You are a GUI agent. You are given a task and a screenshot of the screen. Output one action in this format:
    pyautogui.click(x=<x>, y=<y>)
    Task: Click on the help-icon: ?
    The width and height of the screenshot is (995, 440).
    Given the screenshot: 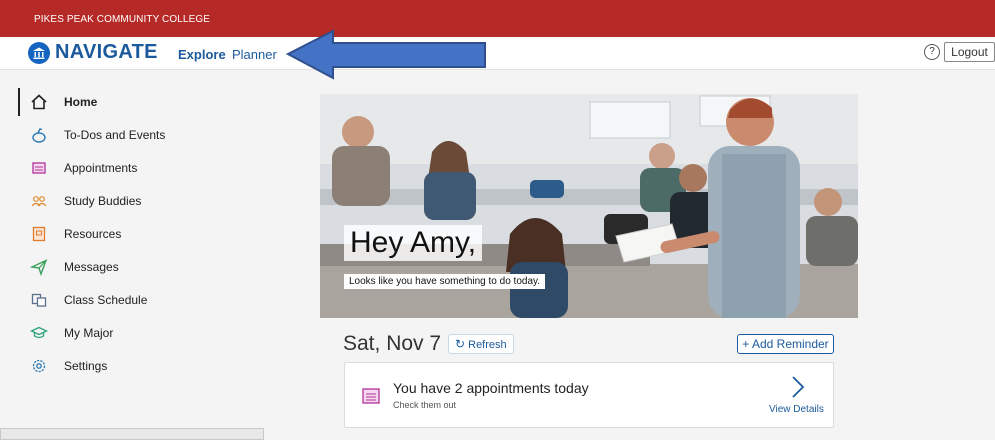 What is the action you would take?
    pyautogui.click(x=932, y=52)
    